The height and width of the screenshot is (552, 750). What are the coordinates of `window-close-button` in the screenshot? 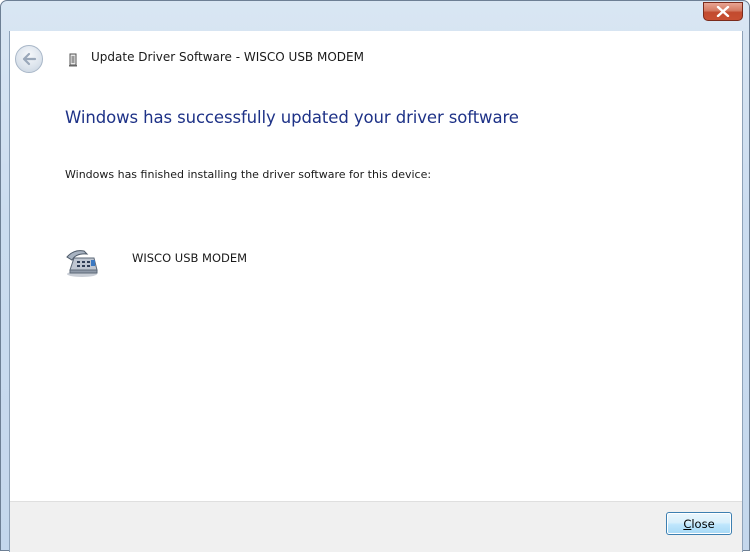 It's located at (723, 11).